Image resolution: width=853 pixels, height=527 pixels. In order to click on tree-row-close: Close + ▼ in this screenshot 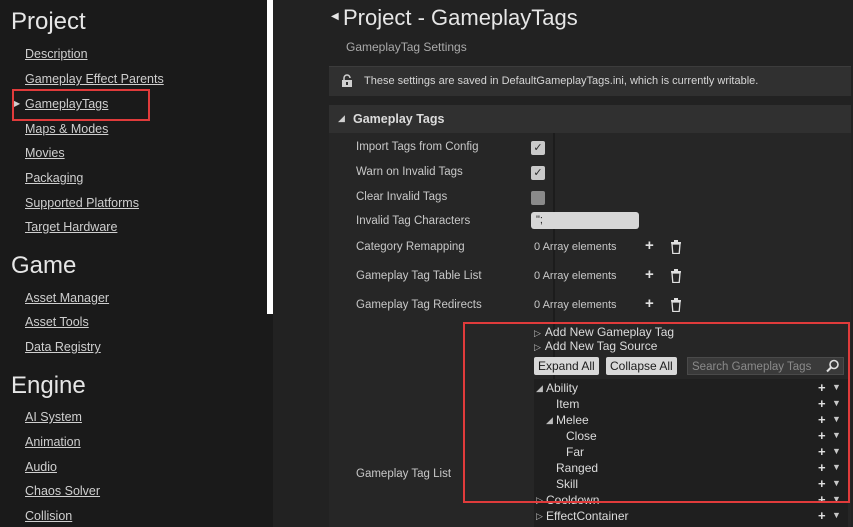, I will do `click(691, 436)`.